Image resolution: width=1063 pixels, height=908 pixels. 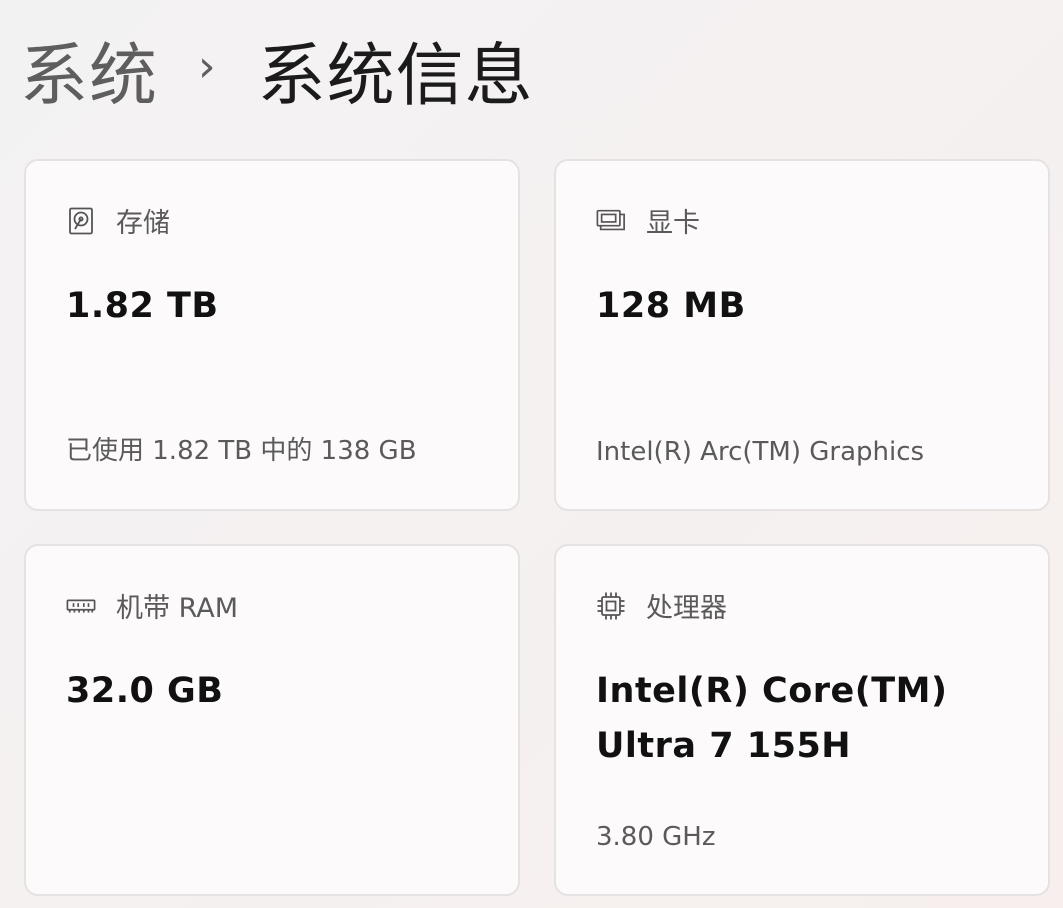 I want to click on gpu-detail: Intel(R) Arc(TM) Graphics, so click(x=760, y=452).